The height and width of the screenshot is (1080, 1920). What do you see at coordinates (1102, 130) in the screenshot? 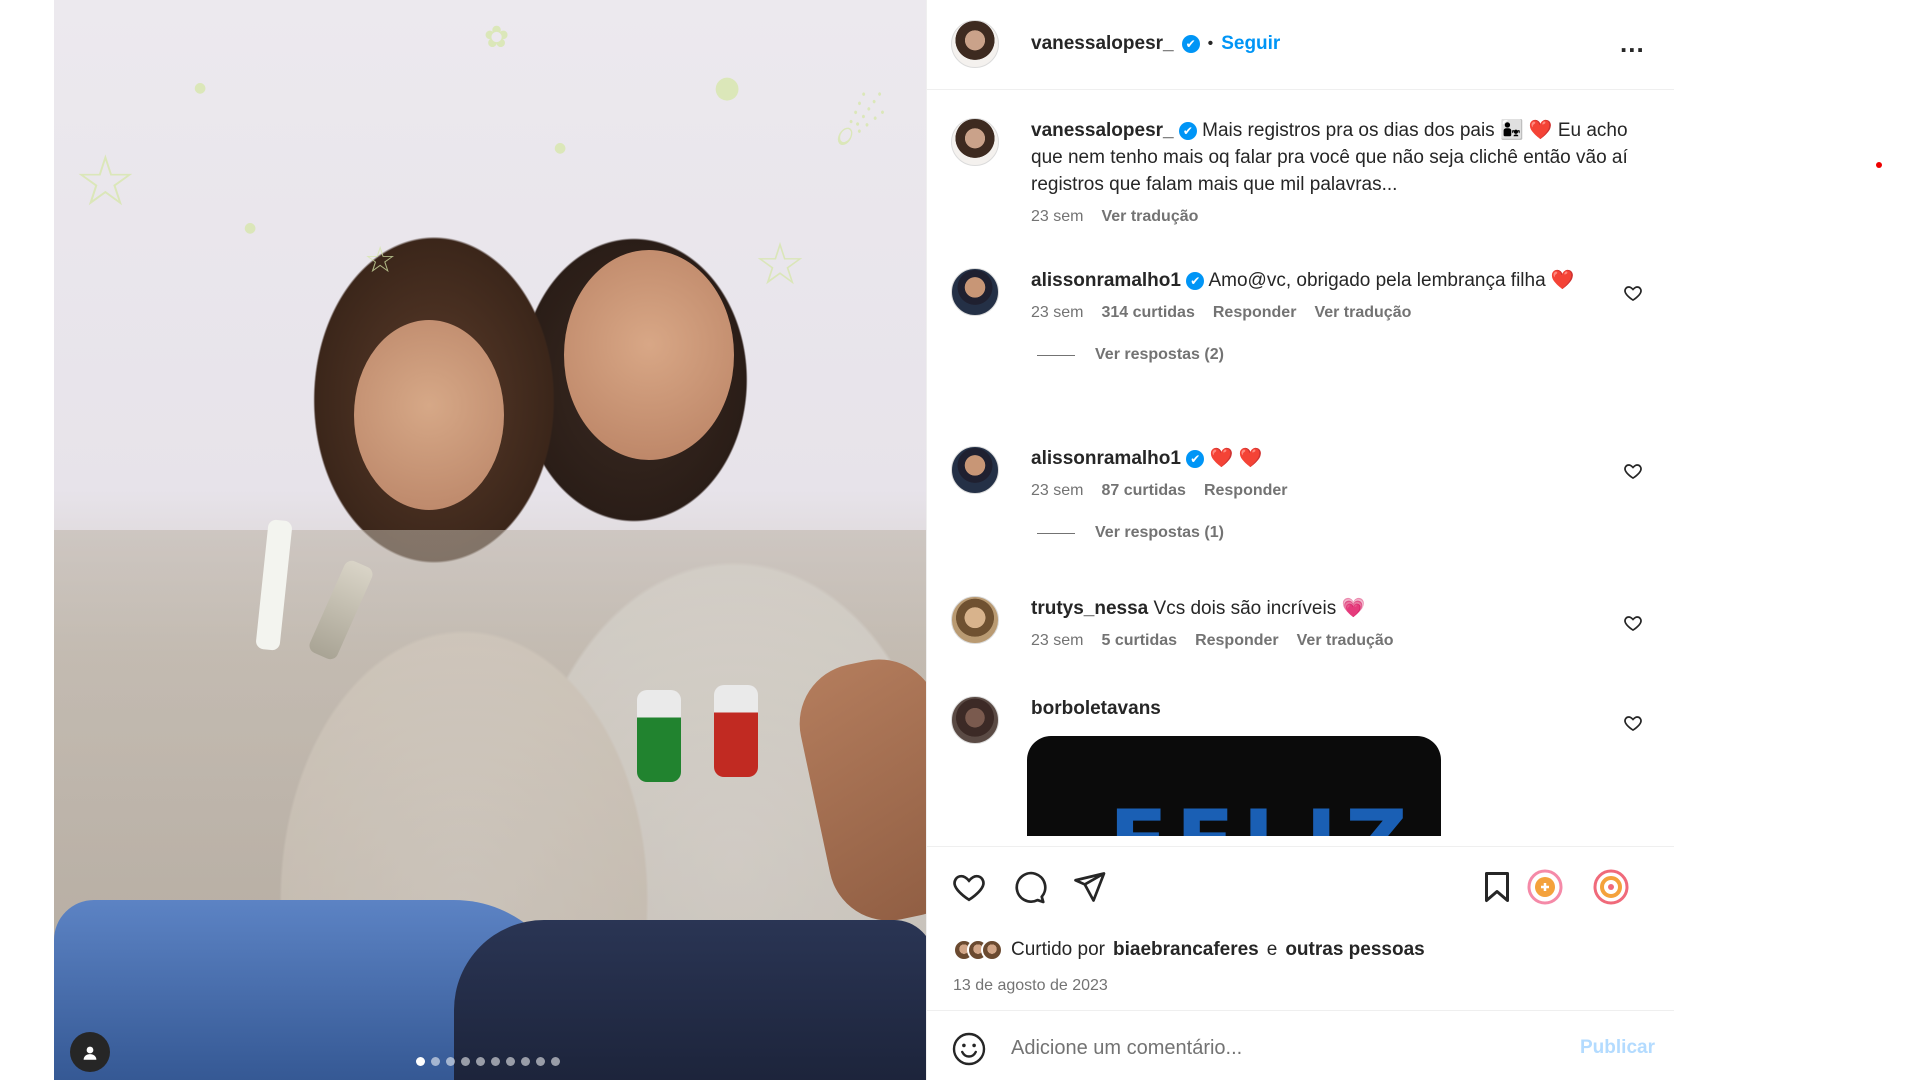
I see `caption-username: vanessalopesr_` at bounding box center [1102, 130].